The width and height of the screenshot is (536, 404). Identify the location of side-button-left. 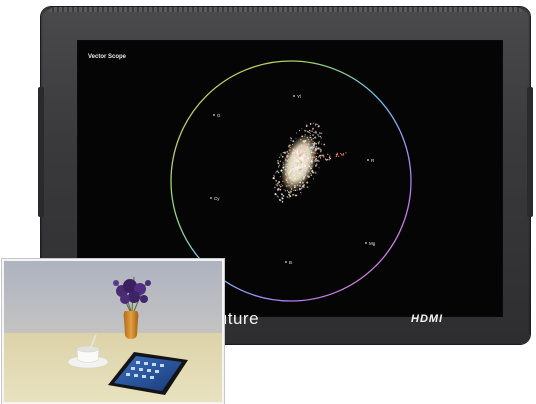
(41, 152).